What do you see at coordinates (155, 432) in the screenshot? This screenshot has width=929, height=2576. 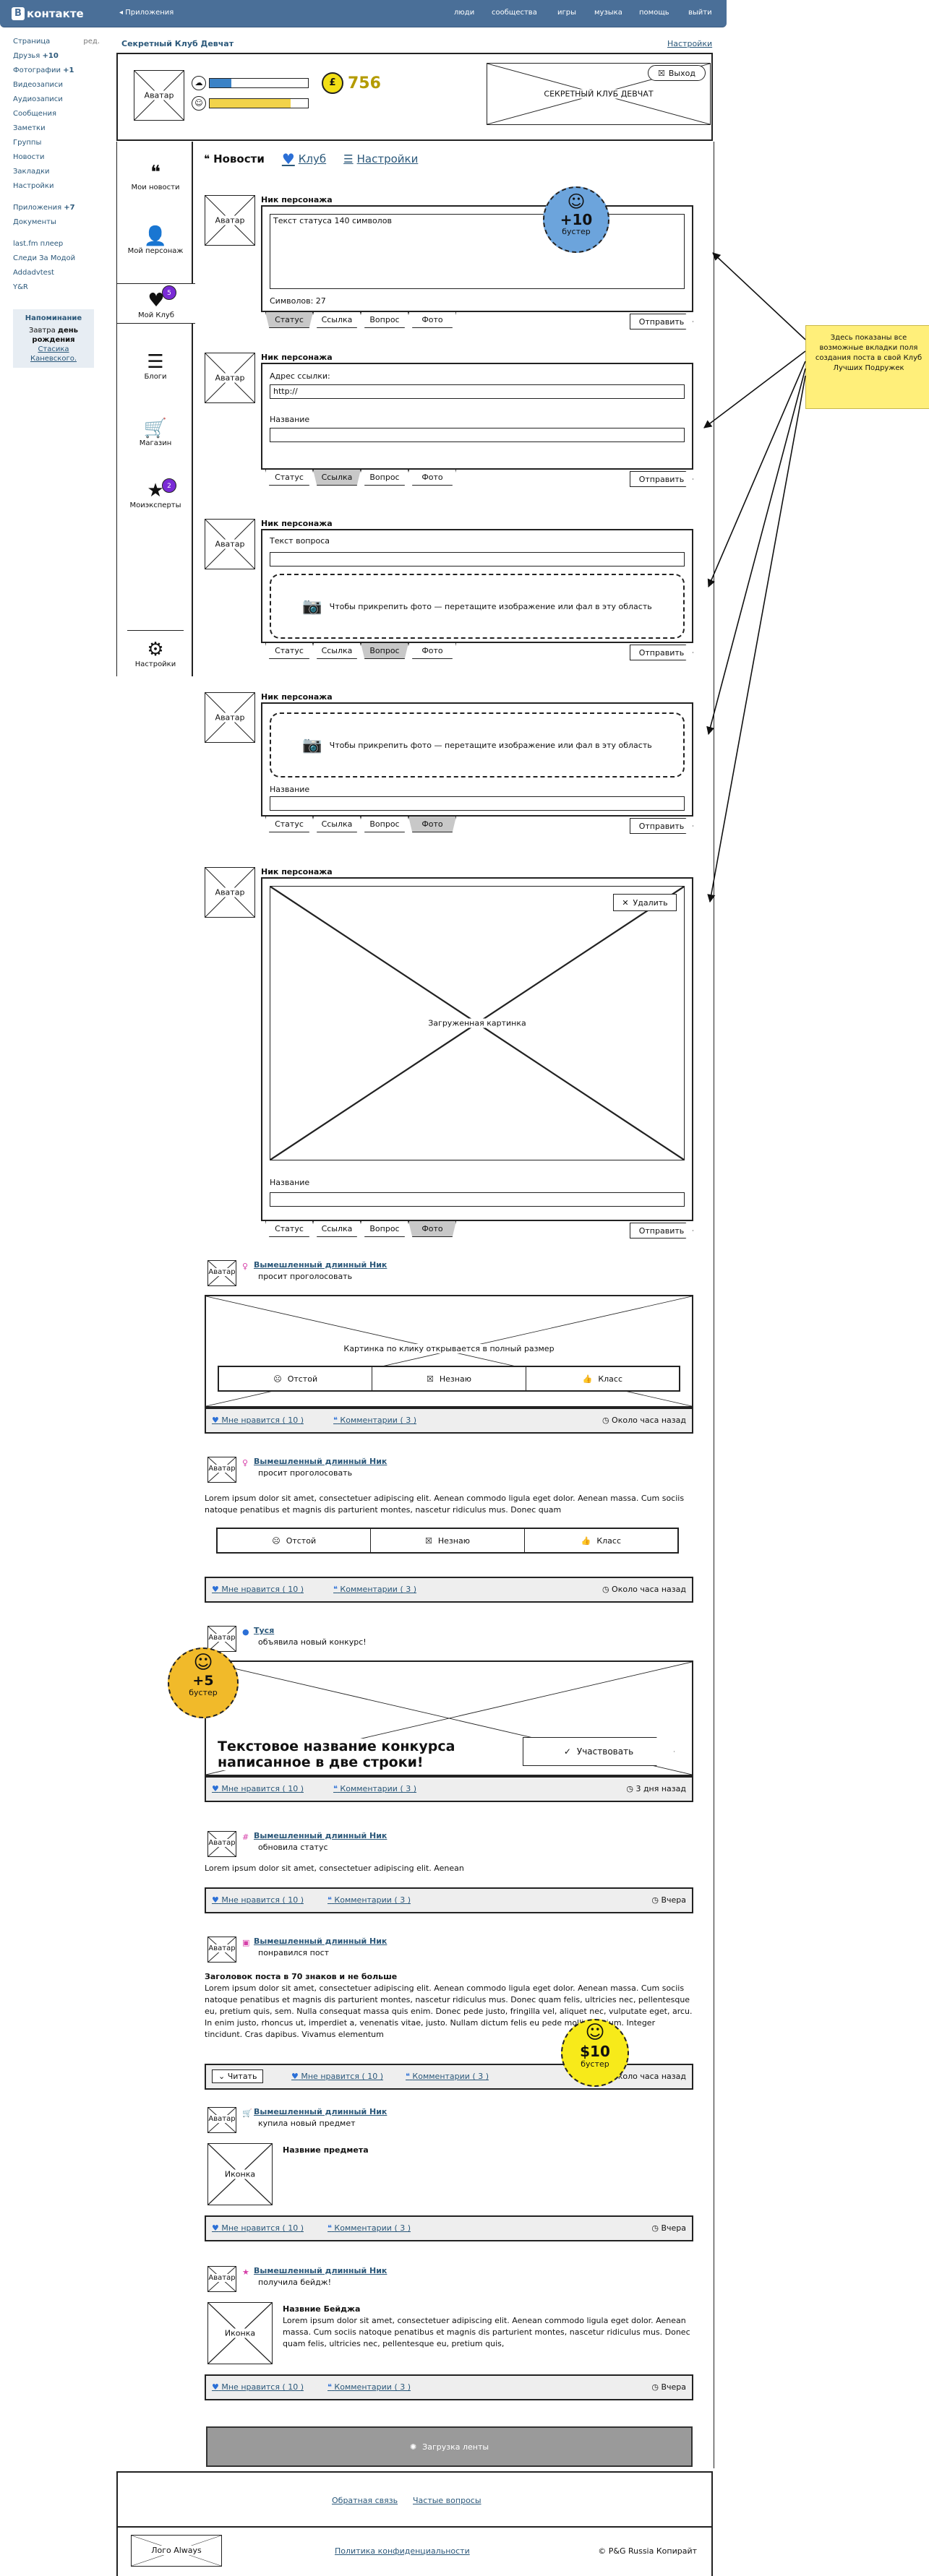 I see `sidenav-shop: 🛒 Магазин` at bounding box center [155, 432].